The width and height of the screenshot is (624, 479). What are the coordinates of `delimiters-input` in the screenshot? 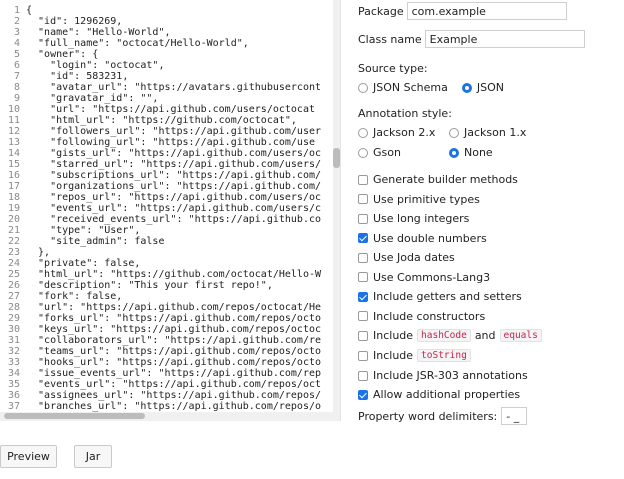 It's located at (514, 416).